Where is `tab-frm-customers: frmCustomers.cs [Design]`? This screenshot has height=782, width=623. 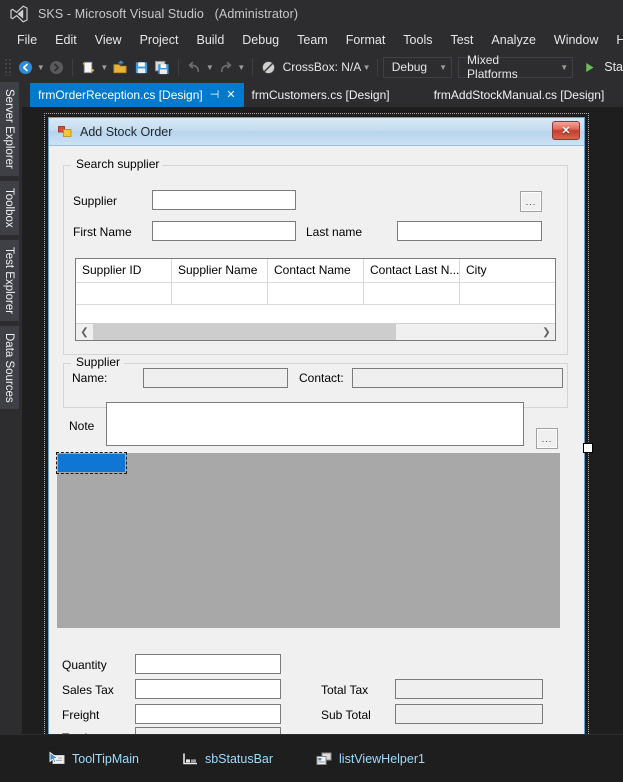 tab-frm-customers: frmCustomers.cs [Design] is located at coordinates (321, 95).